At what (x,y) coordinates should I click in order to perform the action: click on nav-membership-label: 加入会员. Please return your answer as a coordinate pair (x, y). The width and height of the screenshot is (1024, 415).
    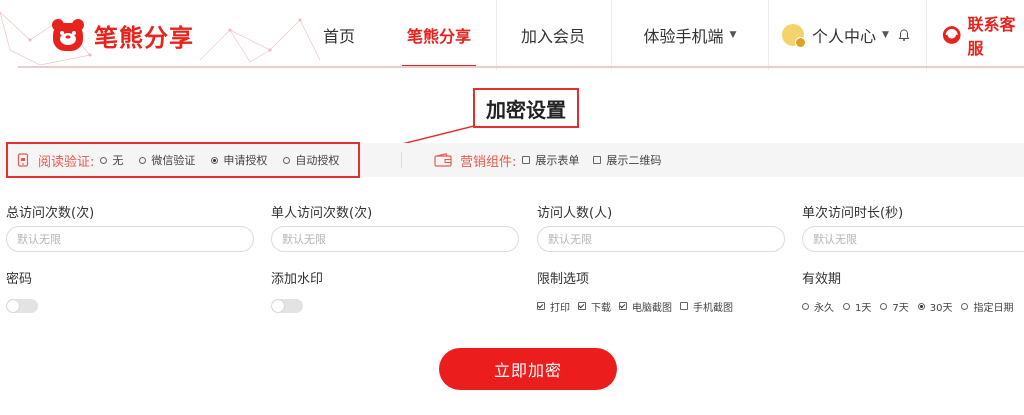
    Looking at the image, I should click on (552, 36).